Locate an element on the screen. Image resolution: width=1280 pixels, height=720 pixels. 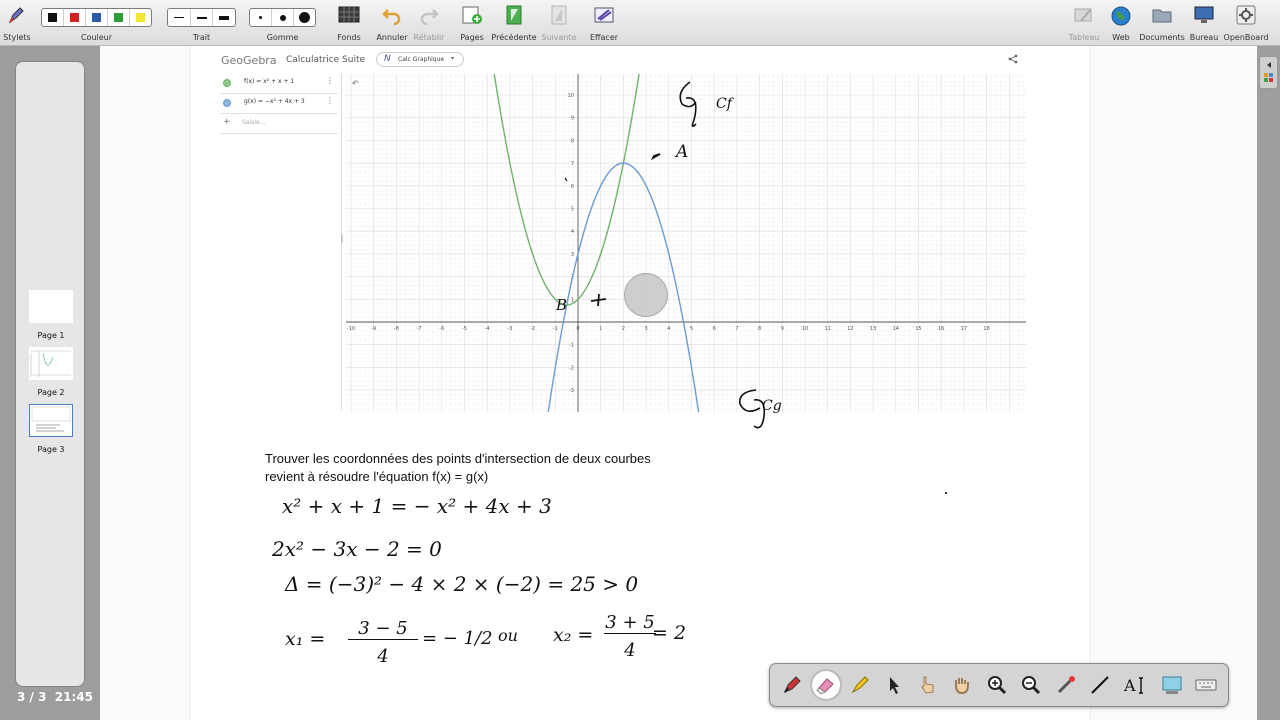
zoom-in-icon is located at coordinates (997, 685).